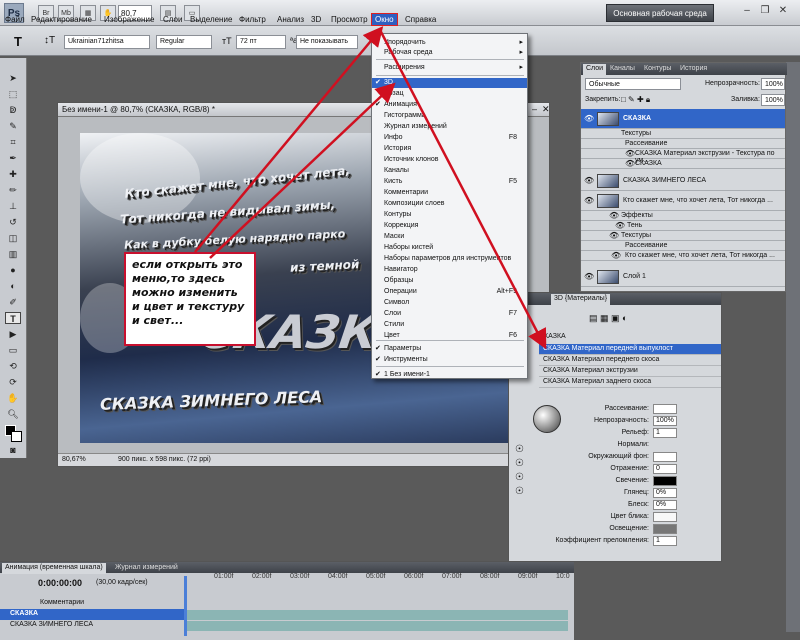 The width and height of the screenshot is (800, 640). Describe the element at coordinates (13, 382) in the screenshot. I see `3d-camera-icon: ⟳` at that location.